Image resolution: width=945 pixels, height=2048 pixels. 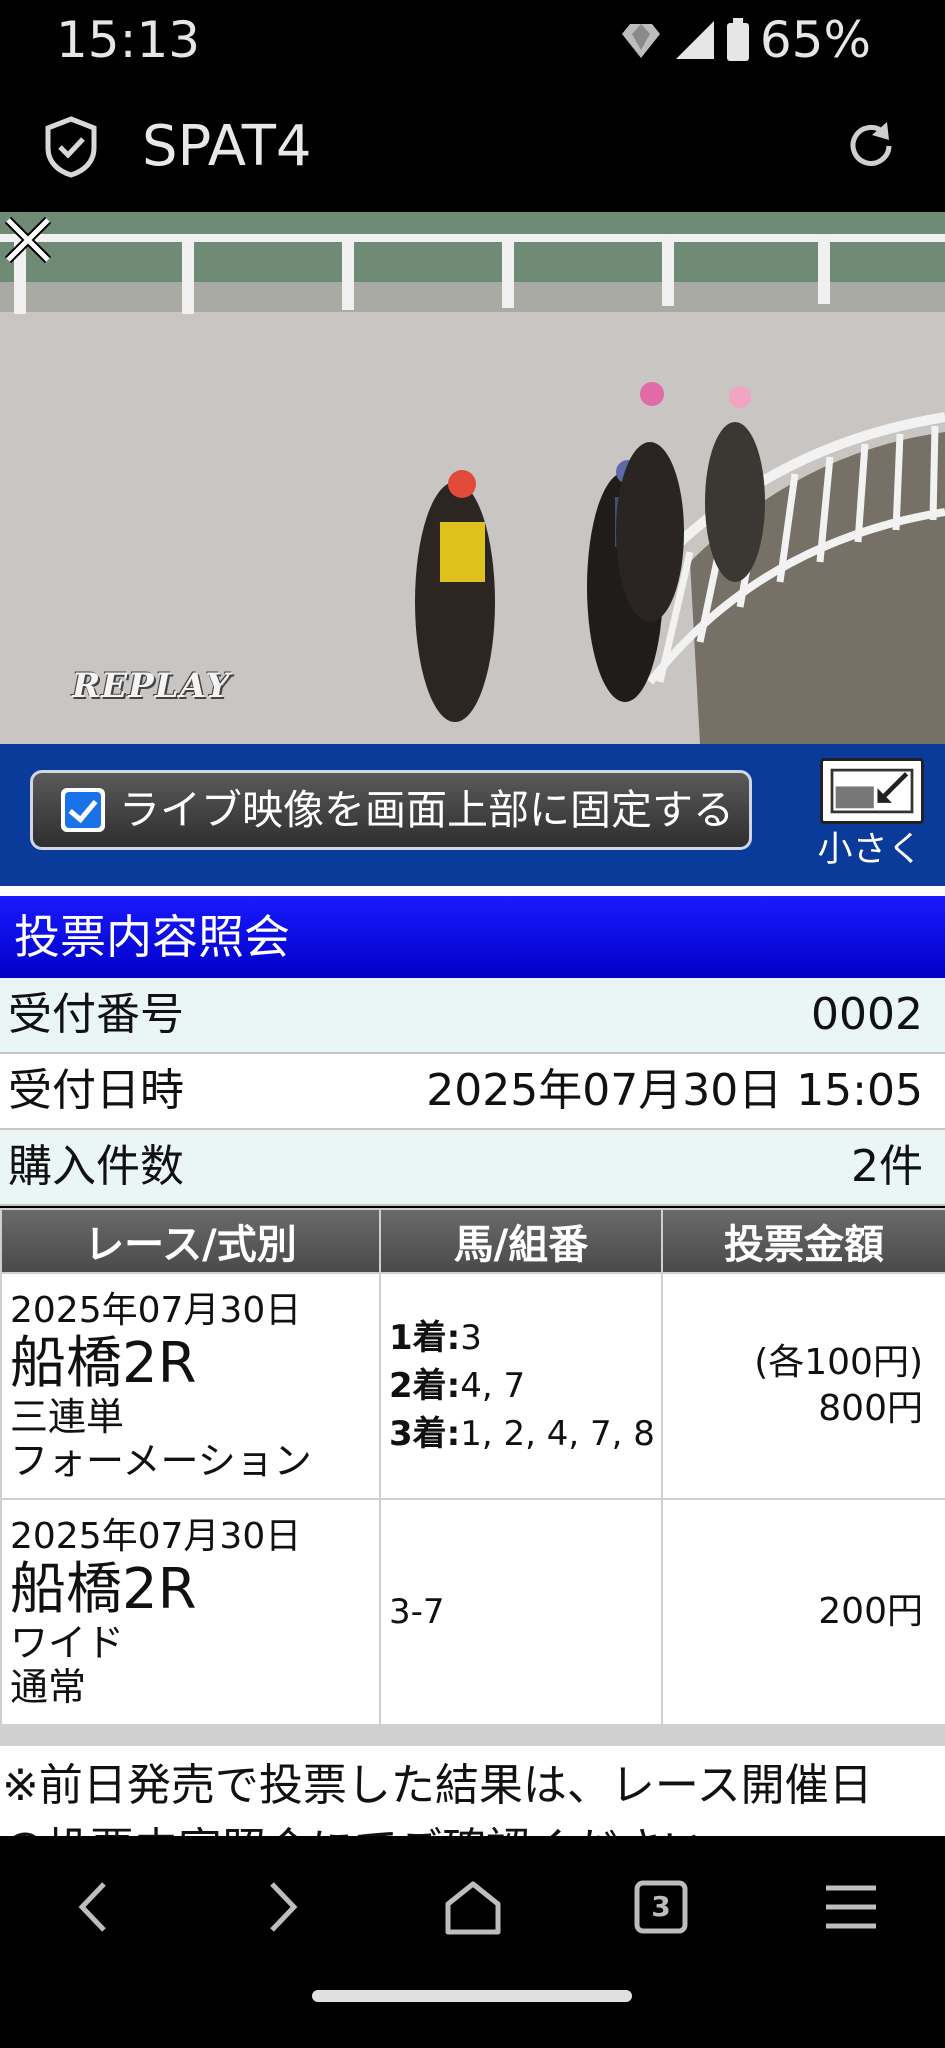 I want to click on combination-cell: 1着:3 2着:4, 7 3着:1, 2, 4, 7, 8, so click(x=521, y=1386).